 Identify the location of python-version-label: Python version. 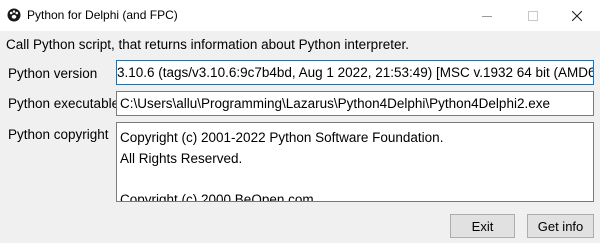
(53, 73).